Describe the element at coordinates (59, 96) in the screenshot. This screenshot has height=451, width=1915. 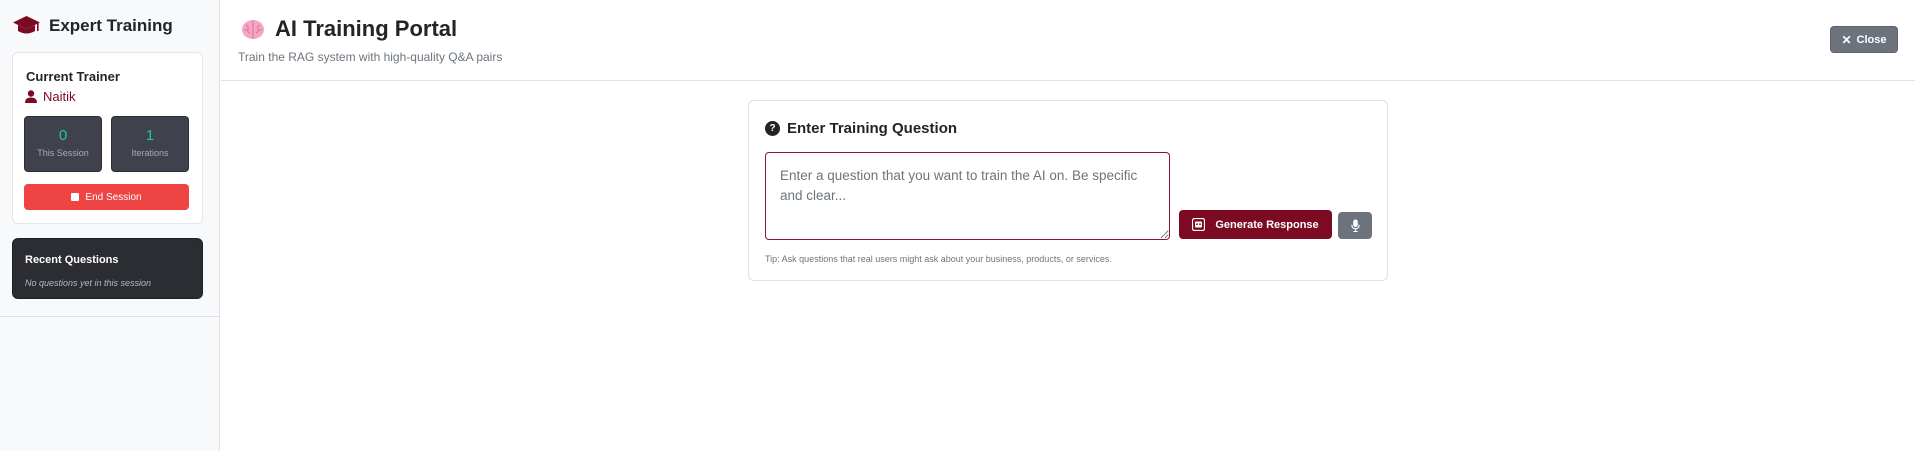
I see `trainer-name: Naitik` at that location.